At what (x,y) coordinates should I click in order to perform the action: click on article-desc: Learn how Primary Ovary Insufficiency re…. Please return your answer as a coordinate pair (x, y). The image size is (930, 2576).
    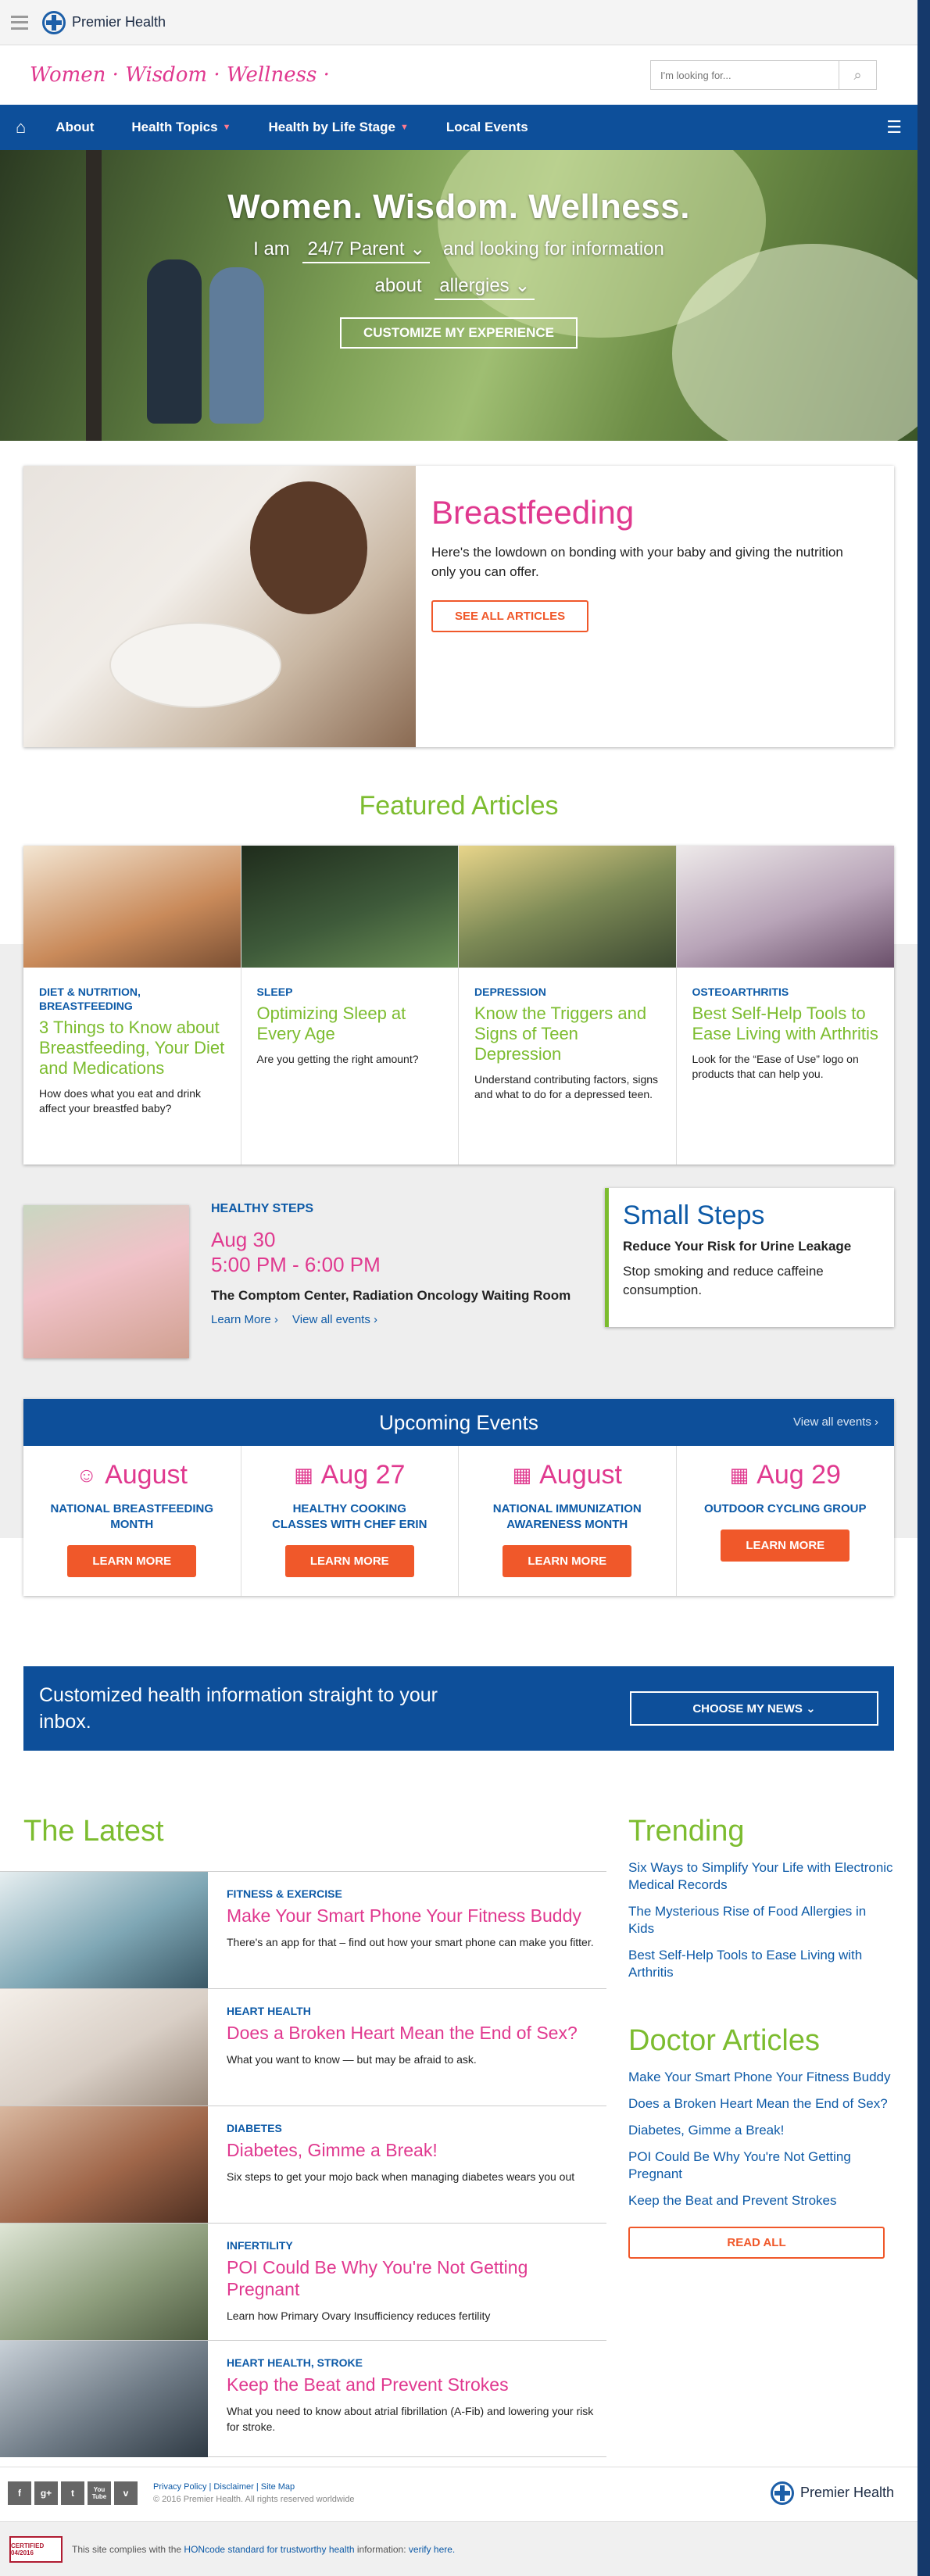
    Looking at the image, I should click on (359, 2315).